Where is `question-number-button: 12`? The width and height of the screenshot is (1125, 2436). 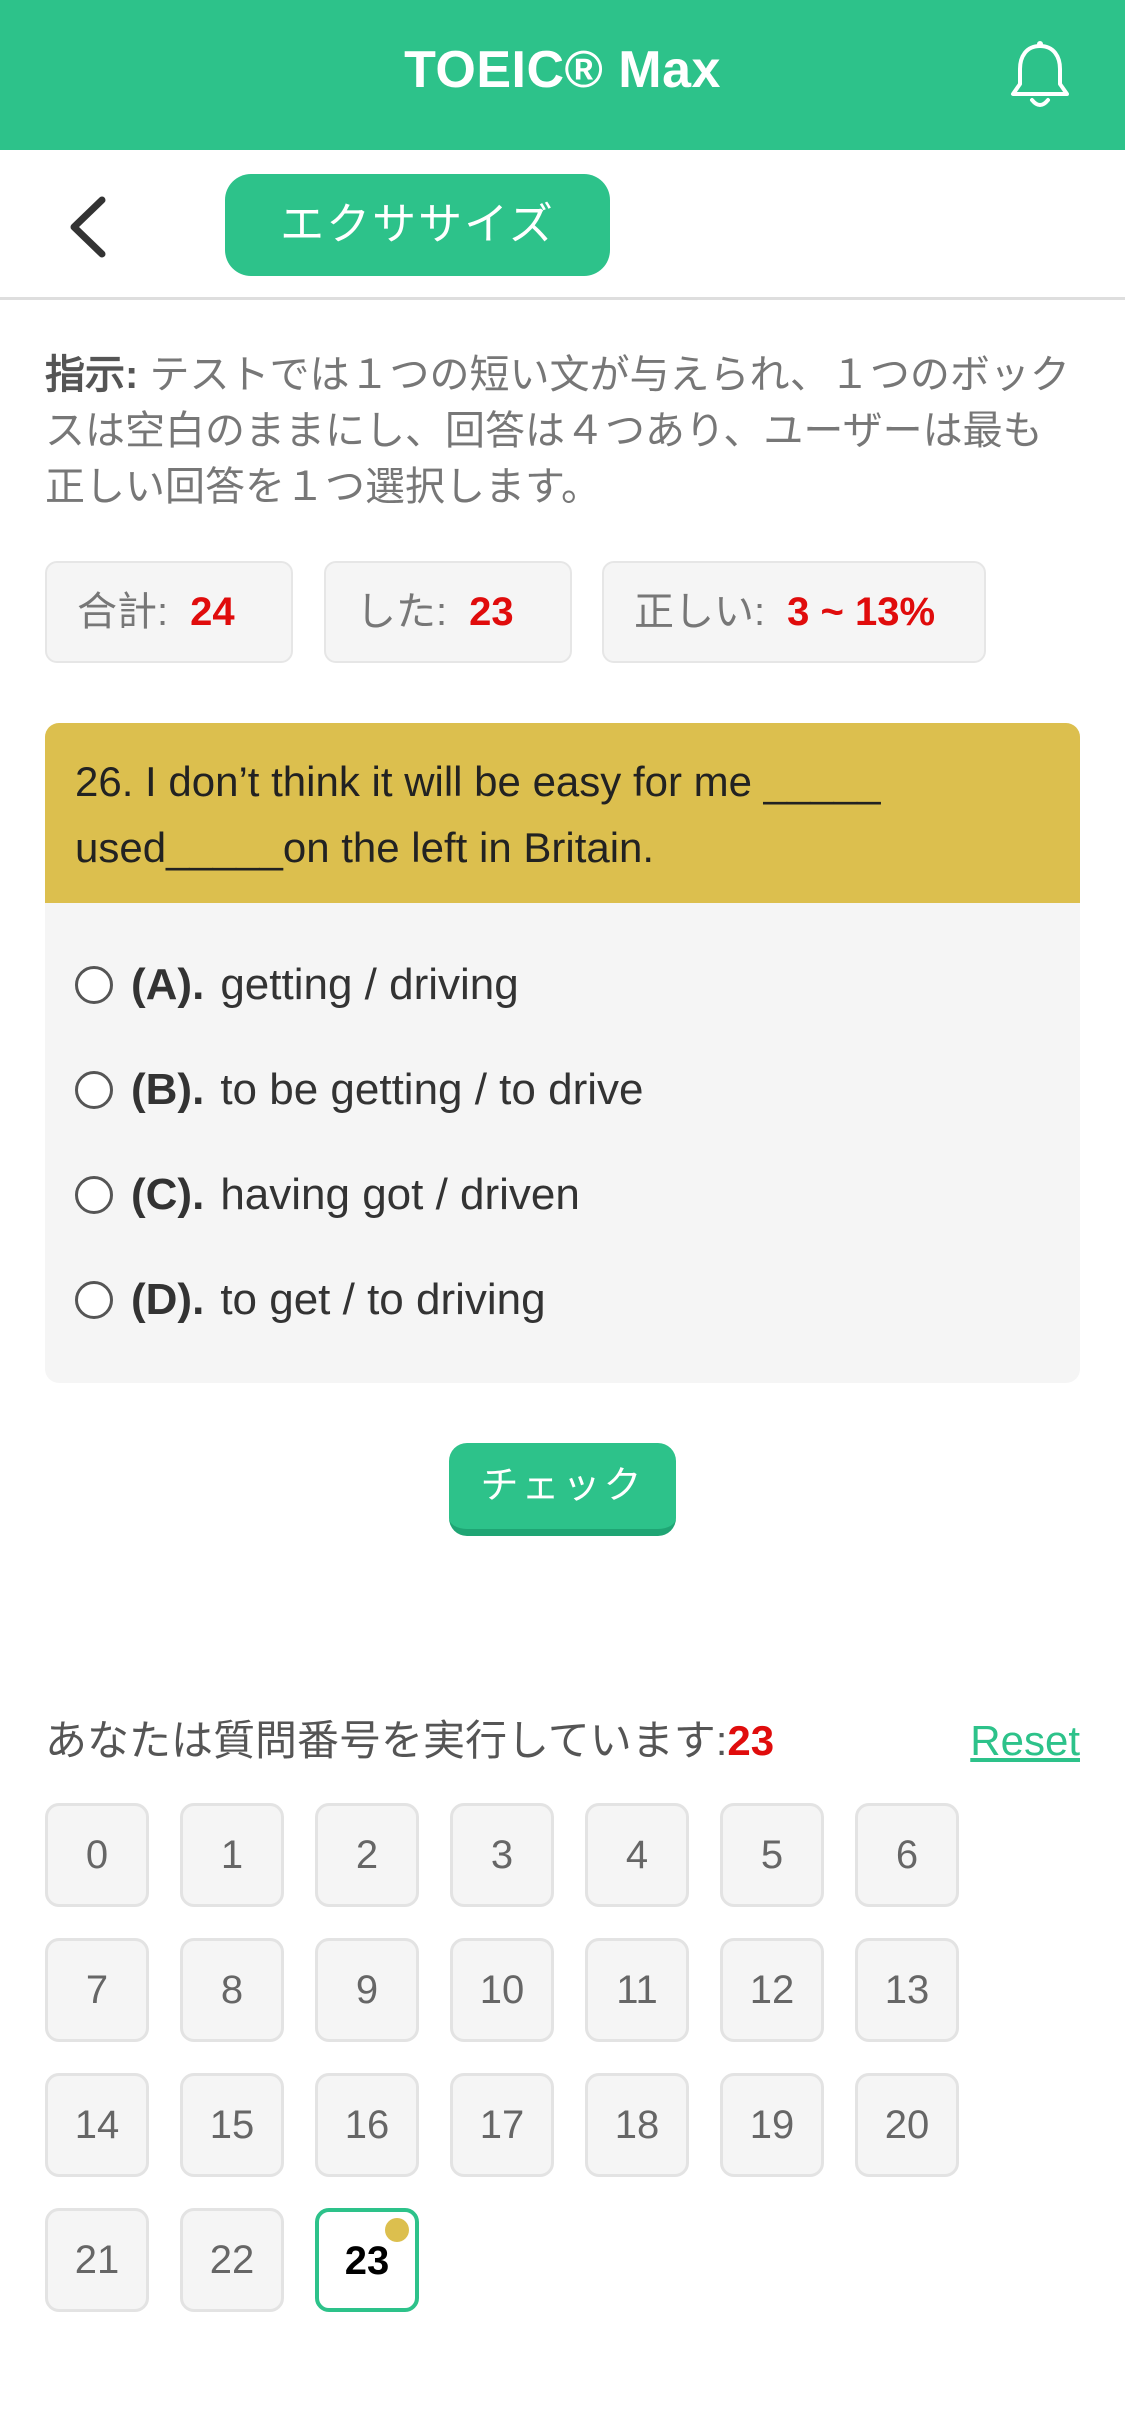 question-number-button: 12 is located at coordinates (772, 1990).